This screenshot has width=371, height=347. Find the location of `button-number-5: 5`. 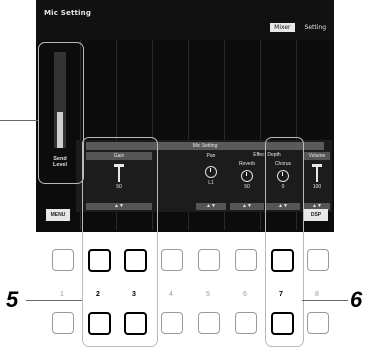

button-number-5: 5 is located at coordinates (208, 294).